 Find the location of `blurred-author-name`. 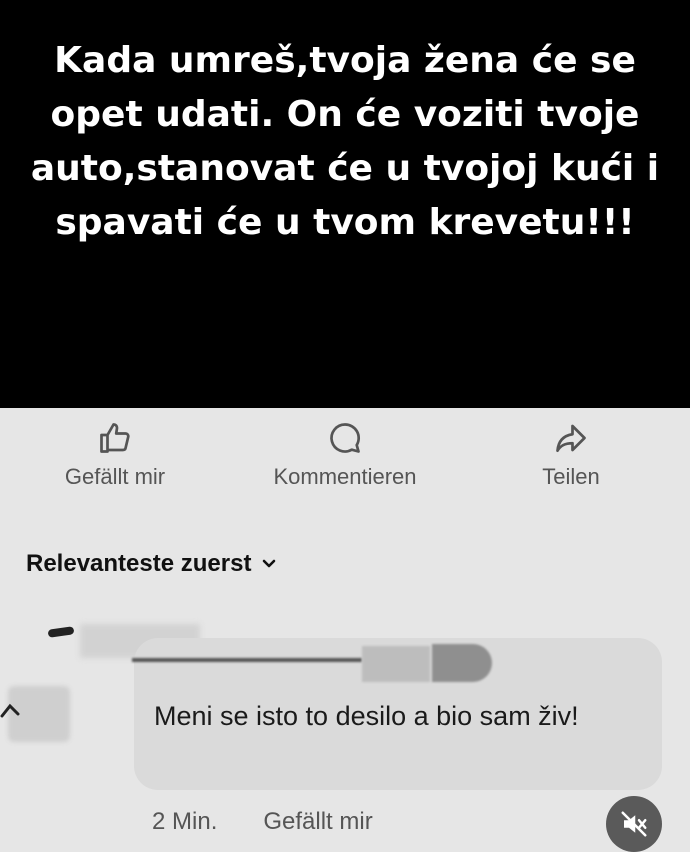

blurred-author-name is located at coordinates (247, 660).